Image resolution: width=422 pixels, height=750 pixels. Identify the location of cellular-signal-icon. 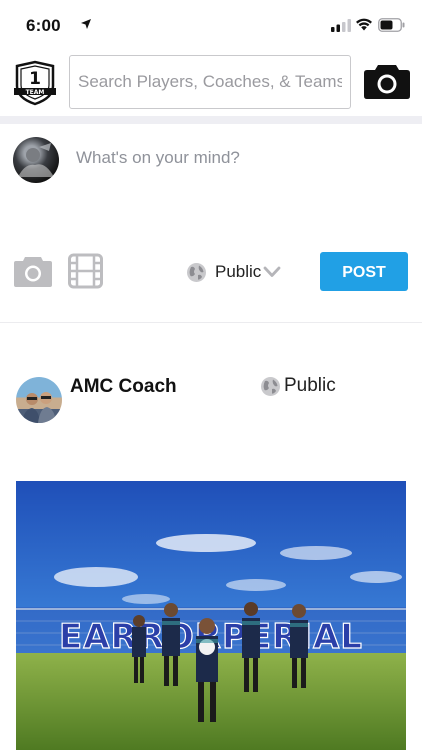
(341, 25).